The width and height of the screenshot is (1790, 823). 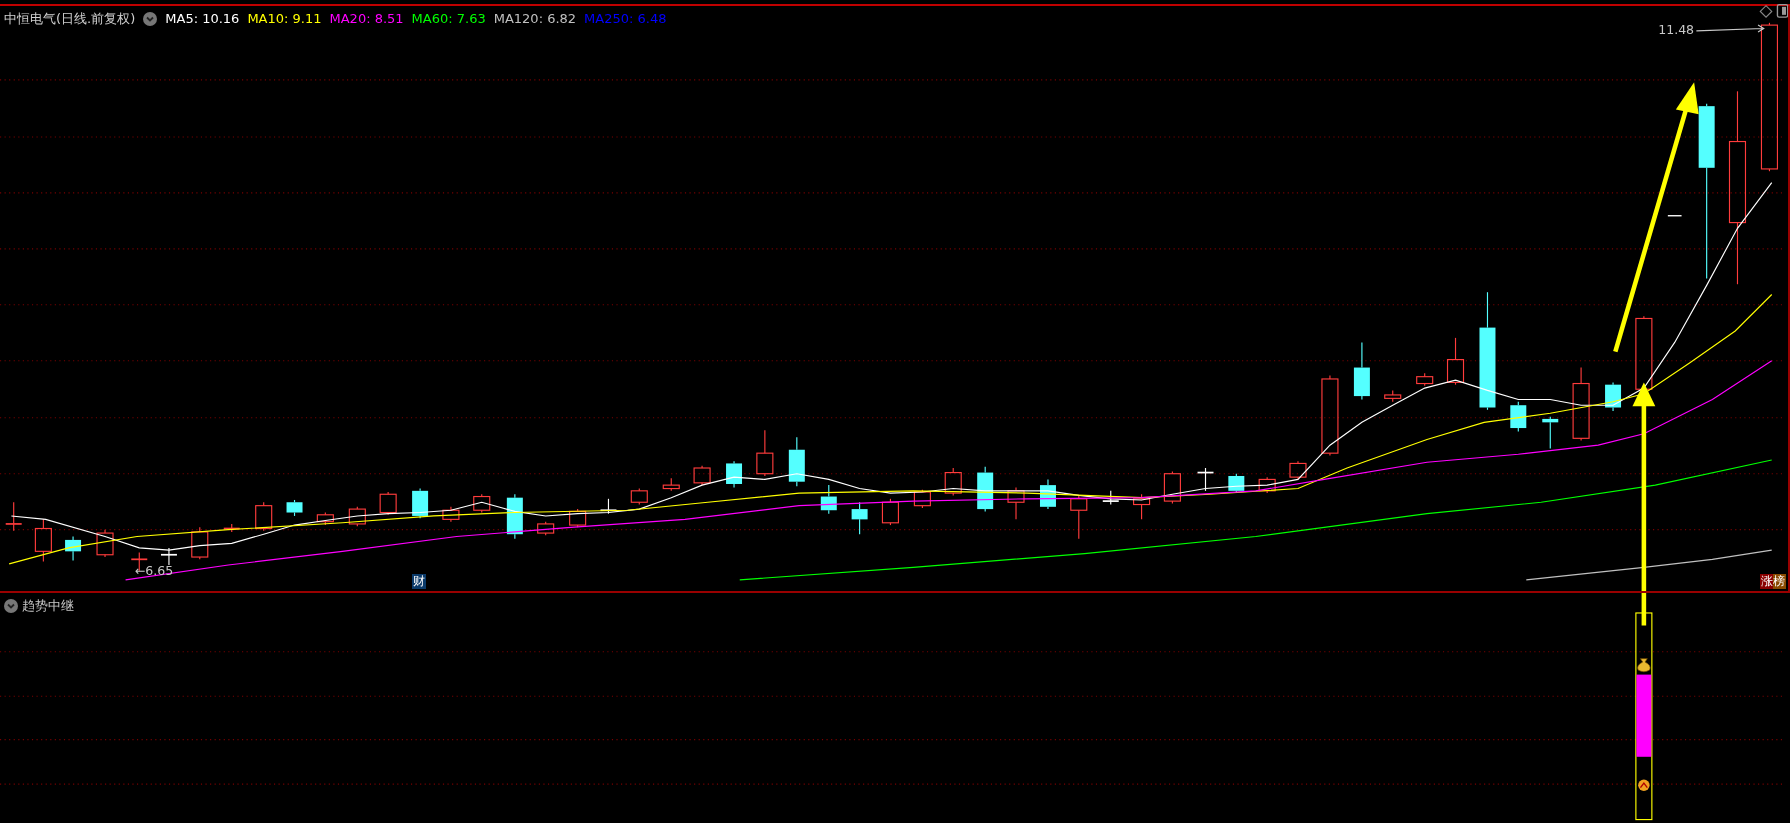 I want to click on moving-average-label: MA250: 6.48, so click(x=625, y=19).